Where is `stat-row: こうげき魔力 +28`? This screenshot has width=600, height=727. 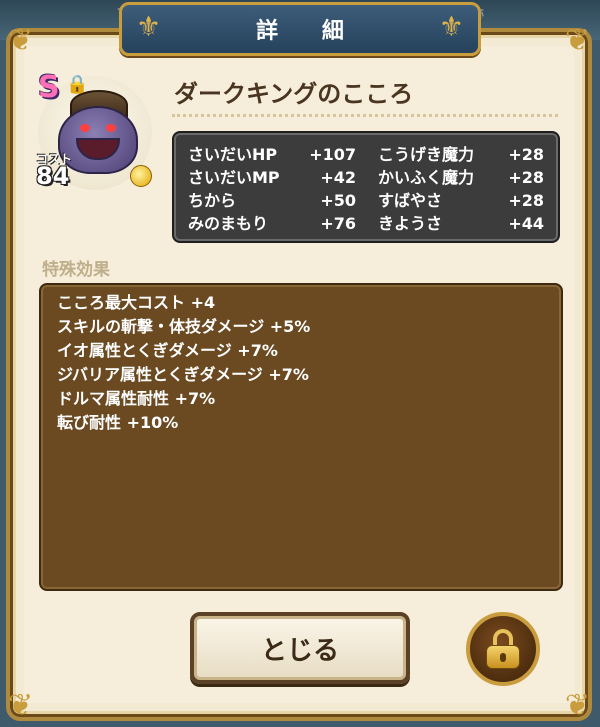 stat-row: こうげき魔力 +28 is located at coordinates (461, 155).